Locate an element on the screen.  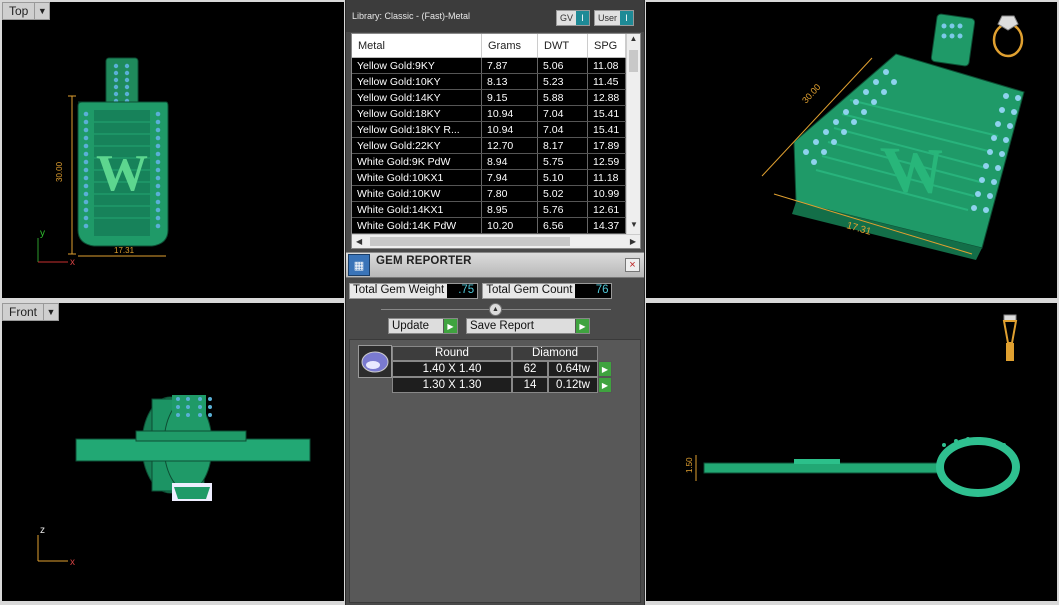
collapse-knob-icon: ▲ is located at coordinates (495, 309).